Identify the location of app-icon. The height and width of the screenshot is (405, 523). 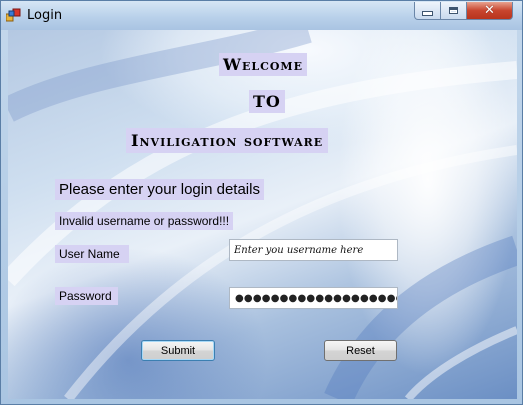
(13, 15).